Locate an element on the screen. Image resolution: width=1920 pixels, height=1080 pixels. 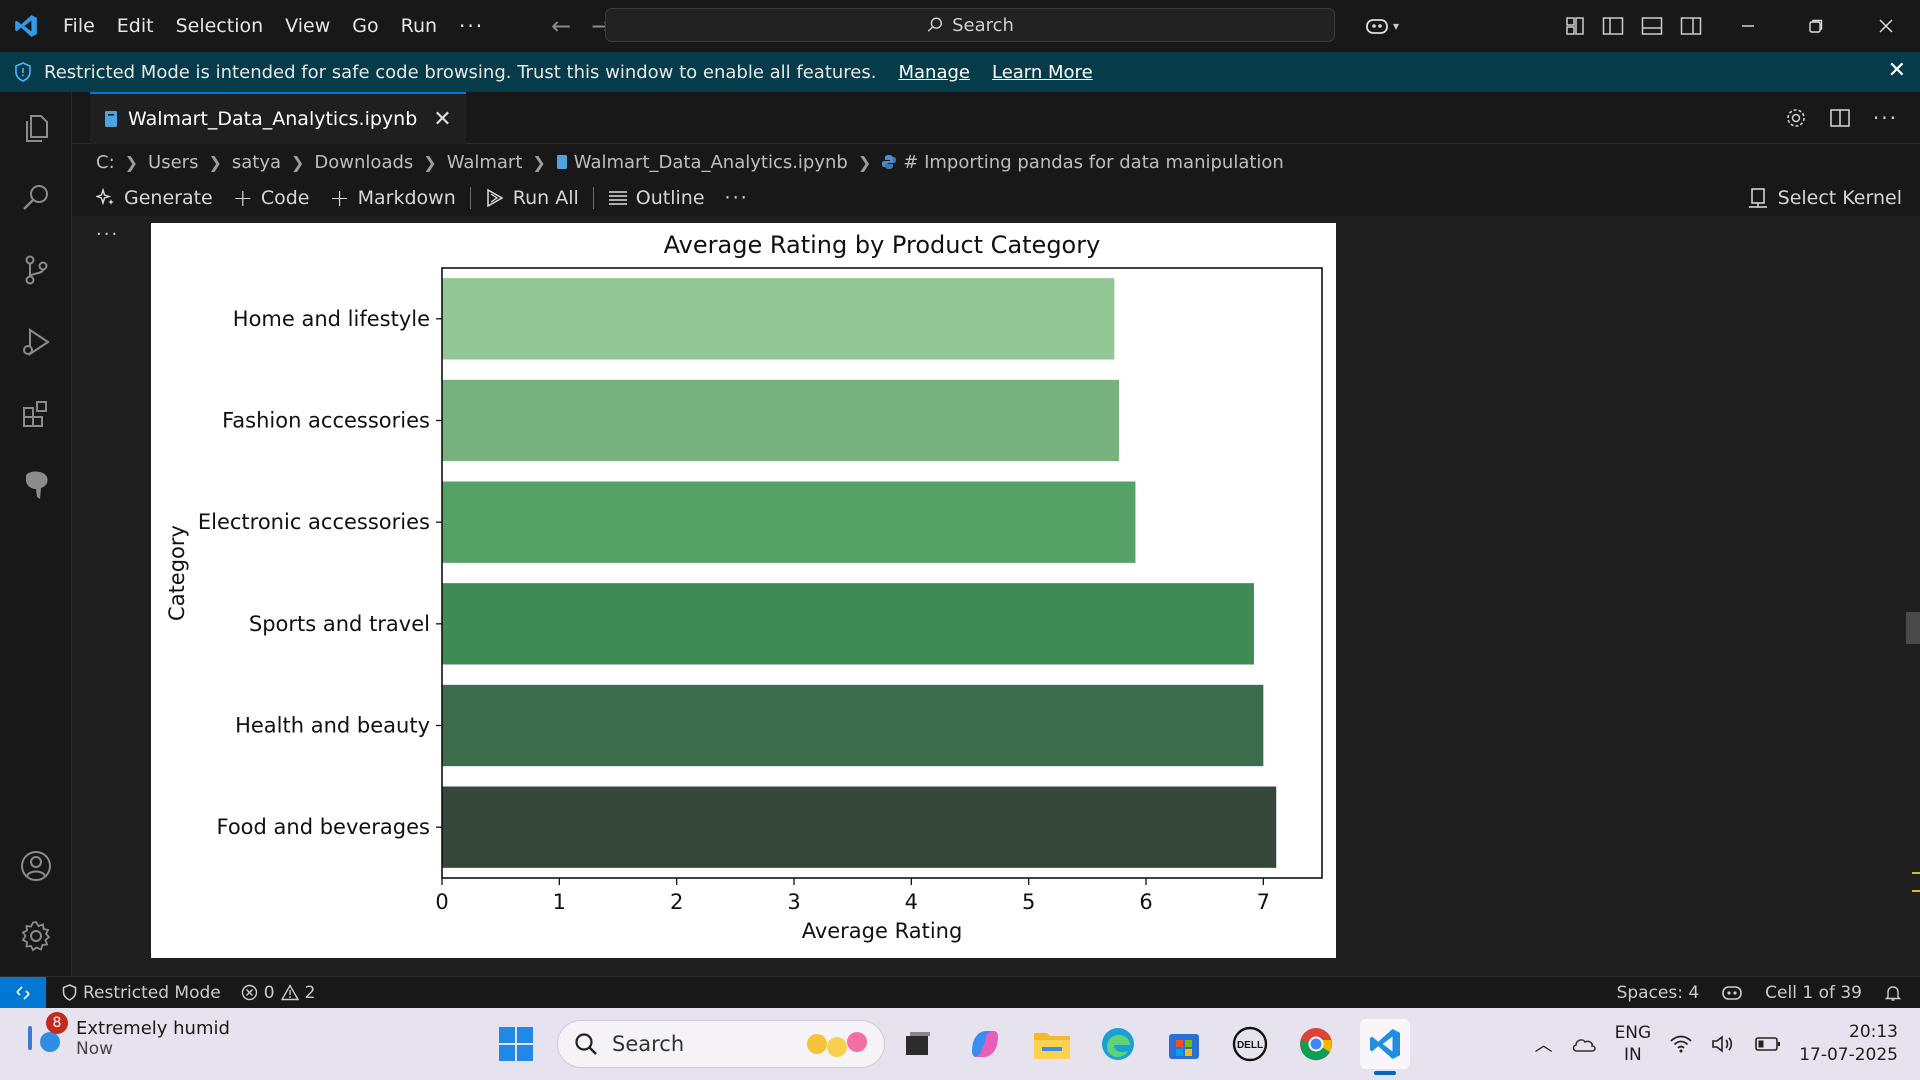
toolbar-more-button: ··· is located at coordinates (737, 198).